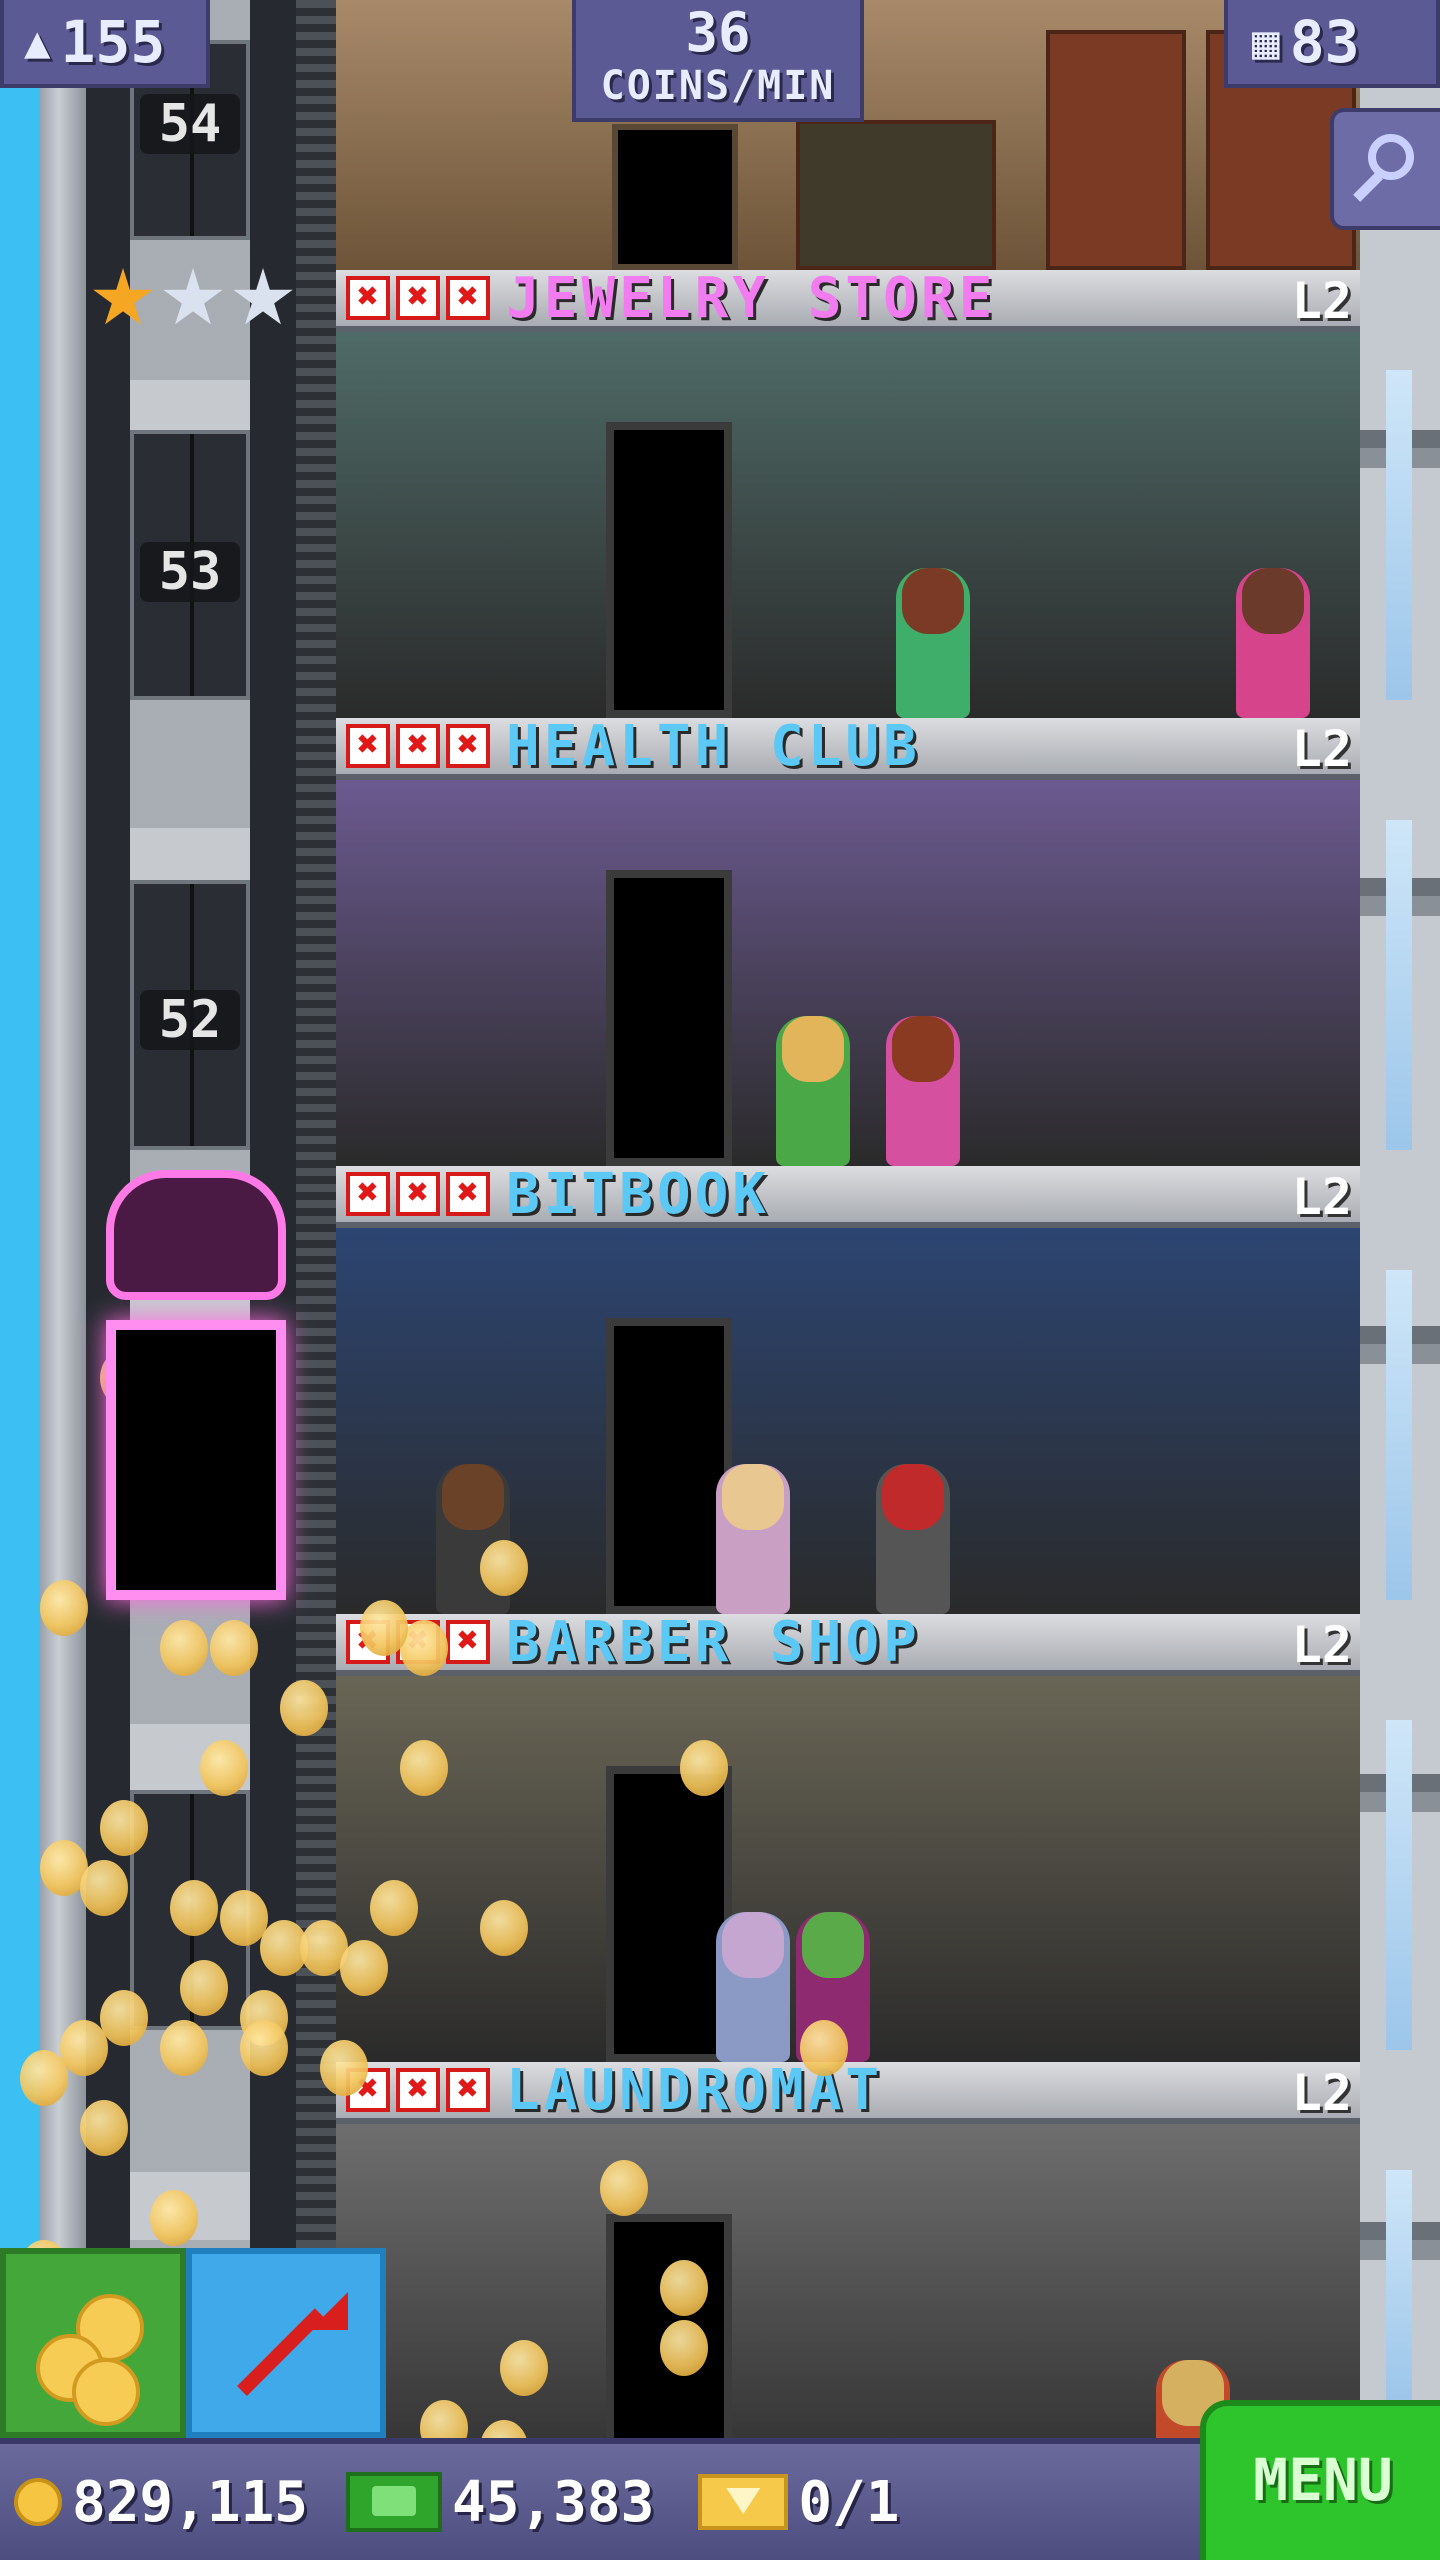 This screenshot has height=2560, width=1440. Describe the element at coordinates (190, 572) in the screenshot. I see `elevator-floor-number-53: 53` at that location.